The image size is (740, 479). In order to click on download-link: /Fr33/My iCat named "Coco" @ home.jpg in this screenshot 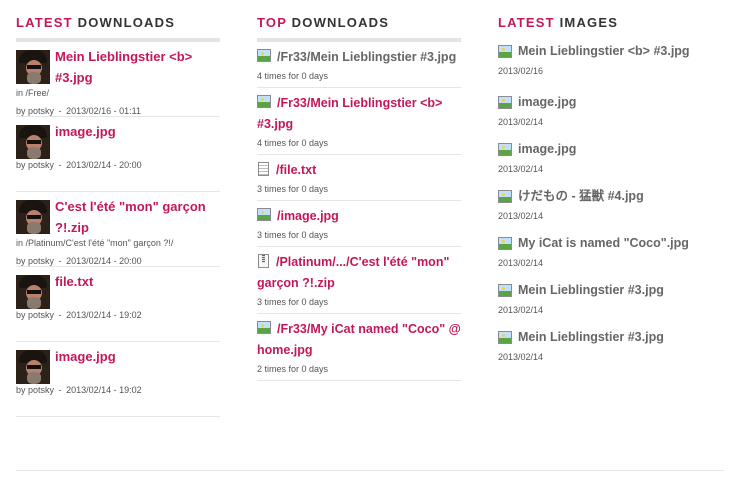, I will do `click(359, 340)`.